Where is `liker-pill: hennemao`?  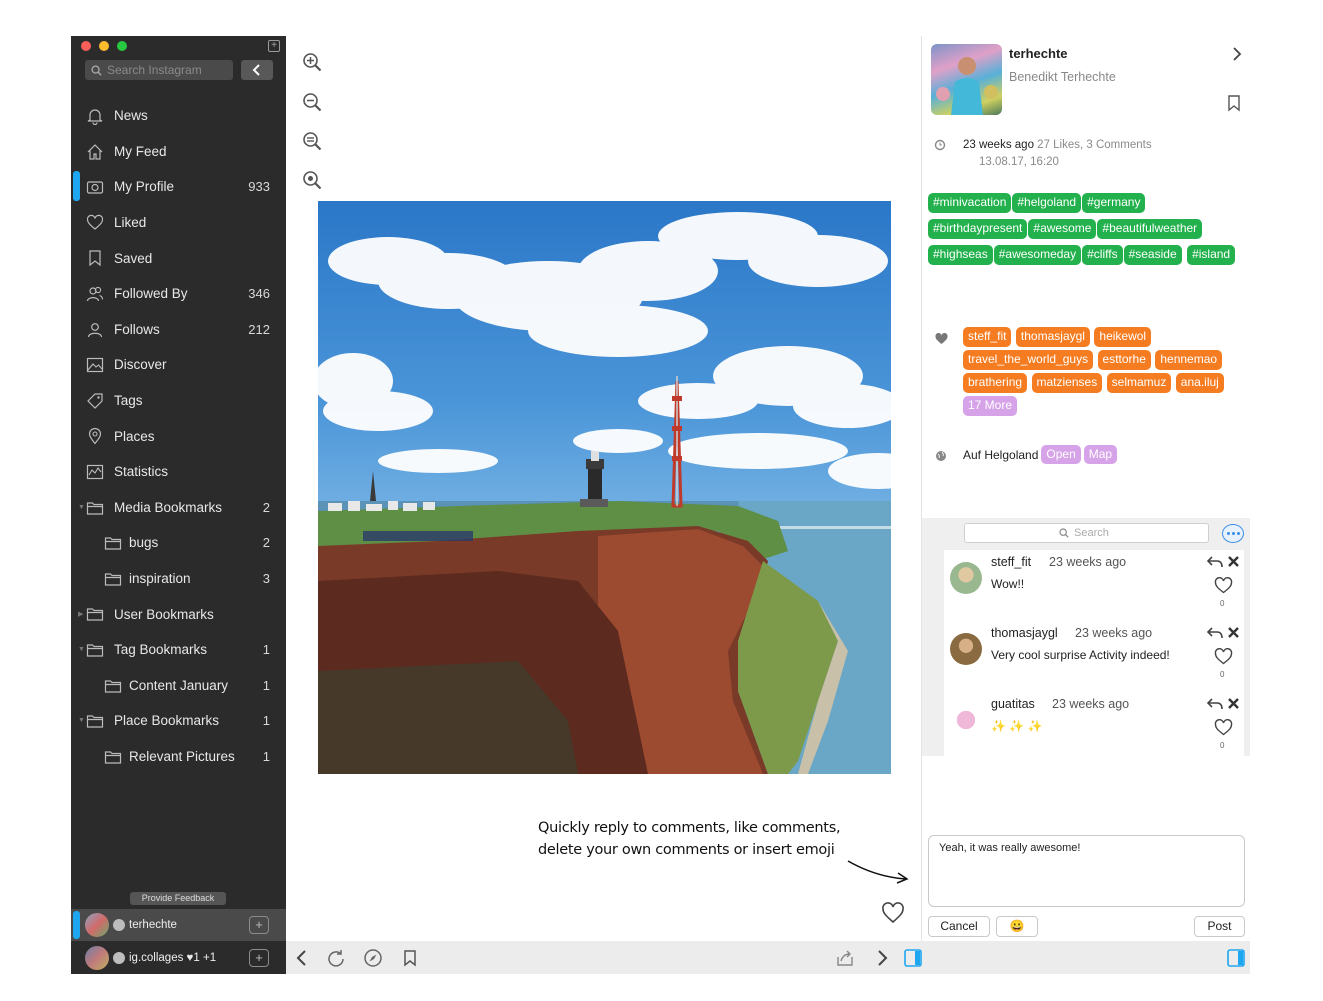 liker-pill: hennemao is located at coordinates (1189, 360).